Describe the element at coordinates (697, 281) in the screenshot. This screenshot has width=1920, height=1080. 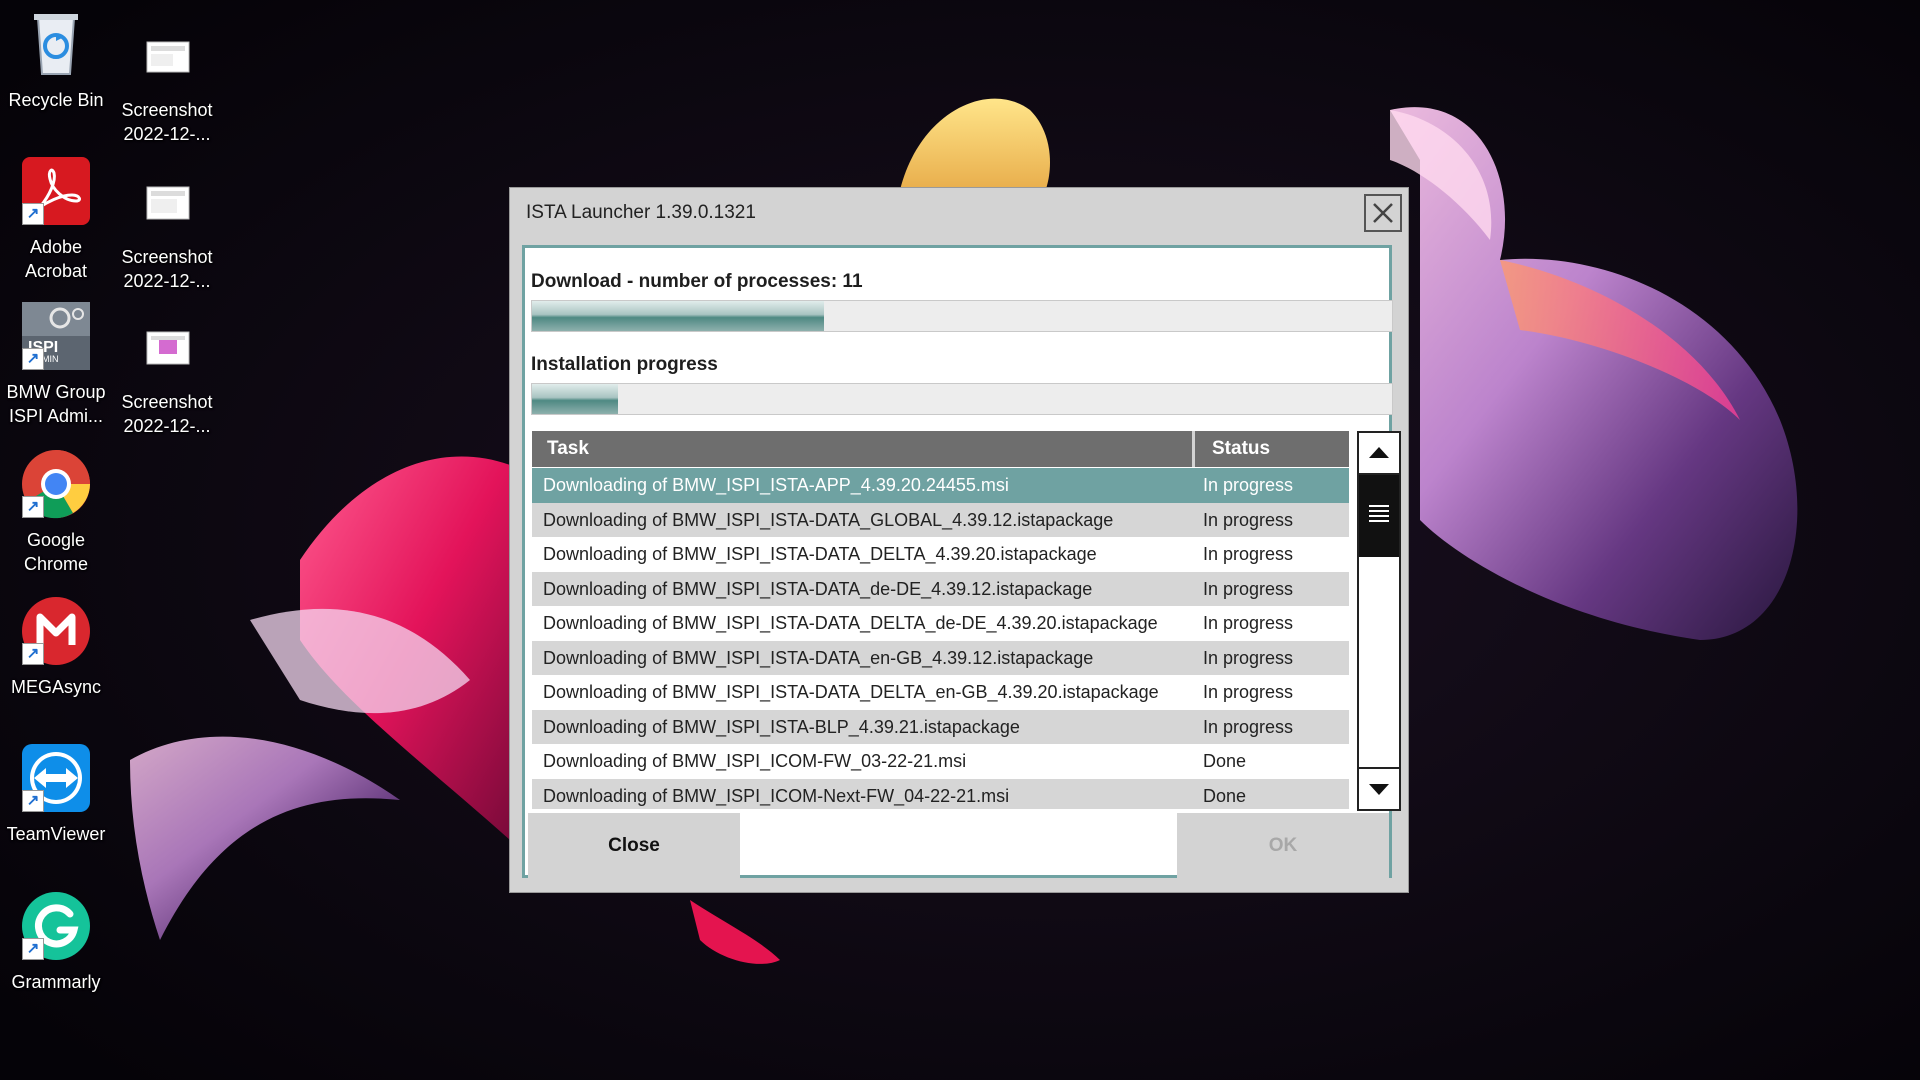
I see `download-label: Download - number of processes: 11` at that location.